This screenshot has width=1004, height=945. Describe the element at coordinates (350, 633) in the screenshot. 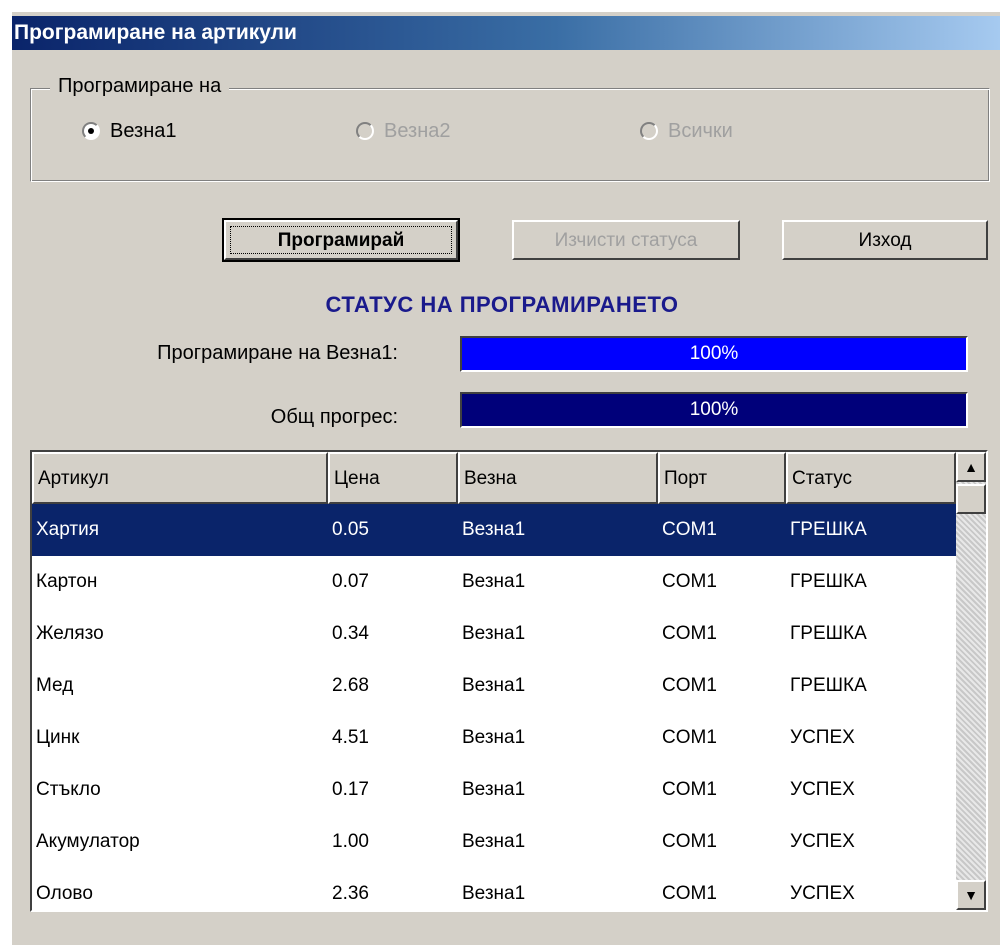

I see `cell-price: 0.34` at that location.